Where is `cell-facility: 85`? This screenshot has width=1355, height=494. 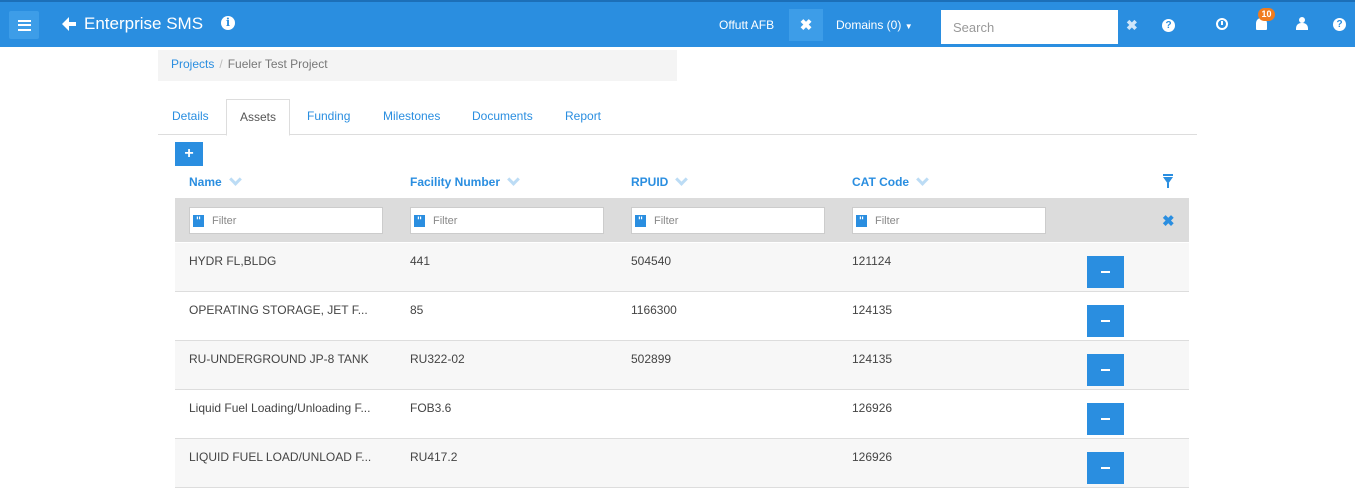 cell-facility: 85 is located at coordinates (417, 310).